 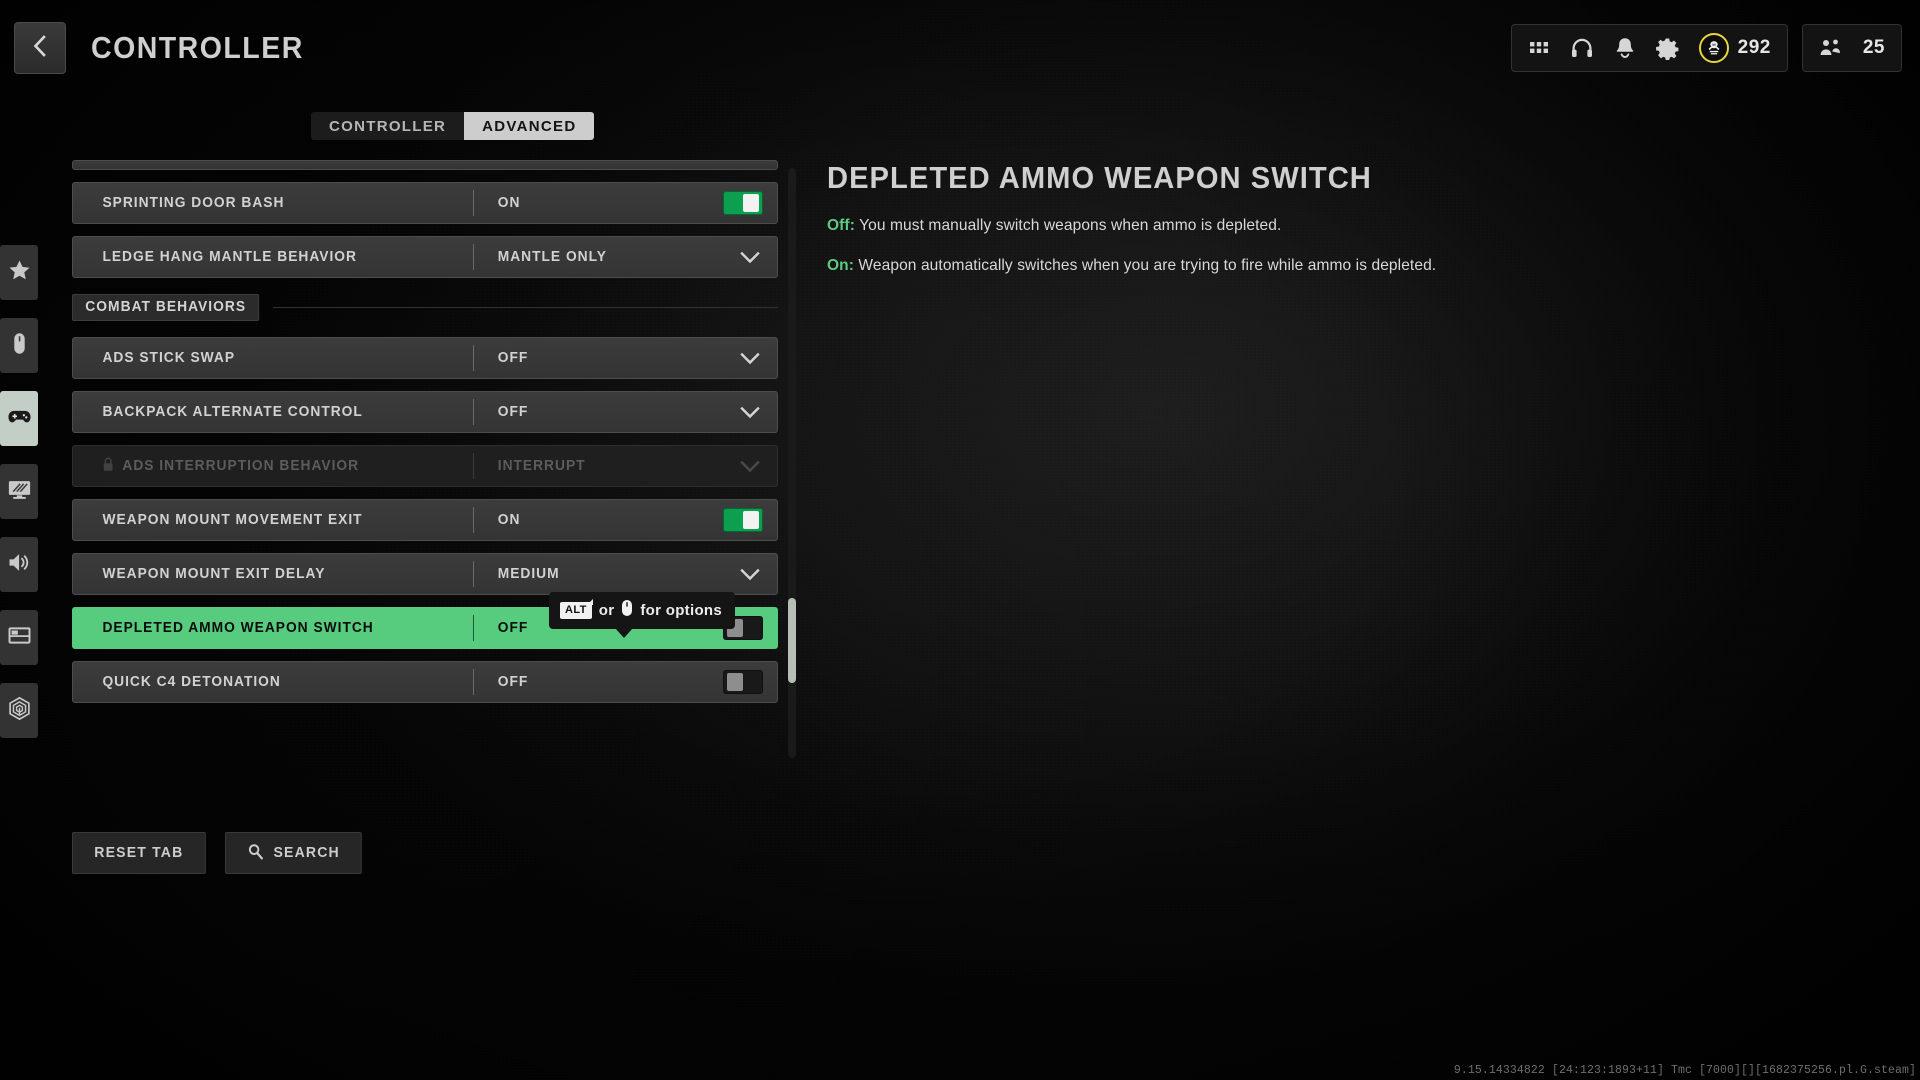 What do you see at coordinates (624, 633) in the screenshot?
I see `tooltip-arrow` at bounding box center [624, 633].